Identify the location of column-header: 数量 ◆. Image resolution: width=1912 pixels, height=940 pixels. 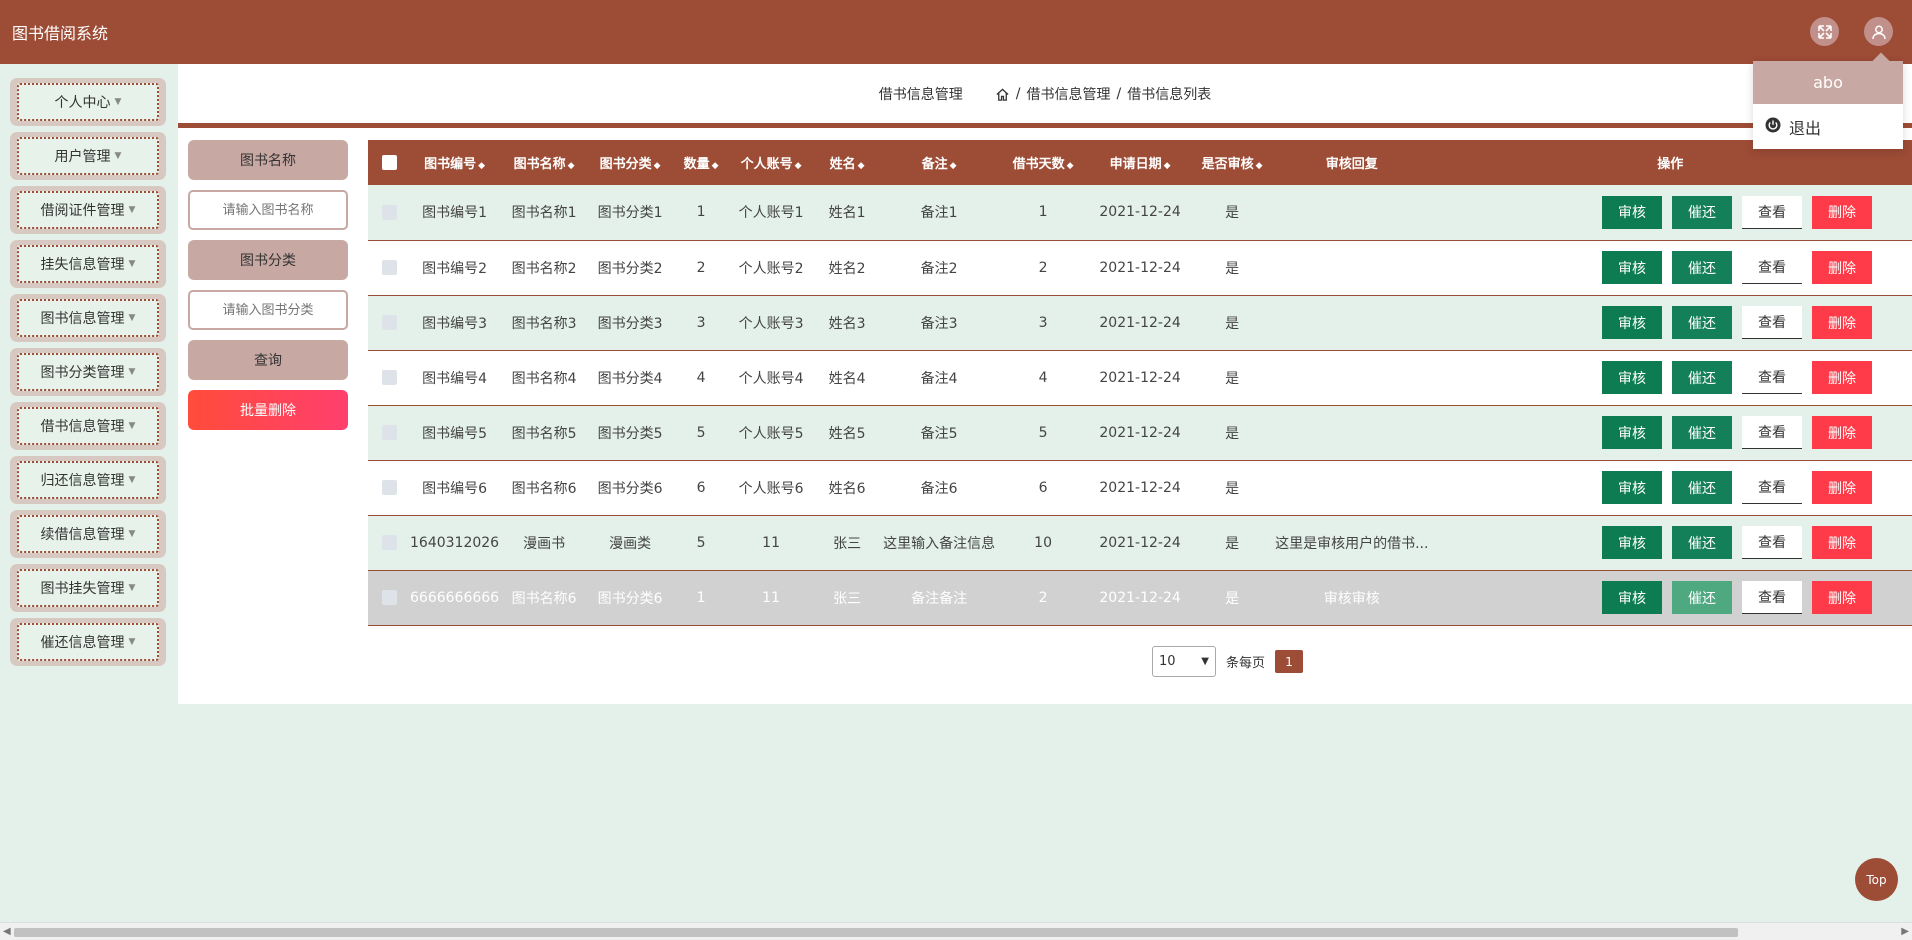
(701, 162).